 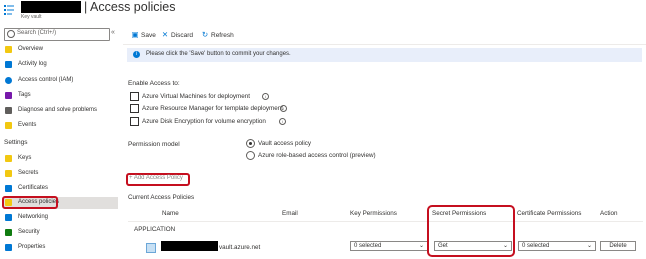 I want to click on sidebar-item-networking: Networking, so click(x=61, y=218).